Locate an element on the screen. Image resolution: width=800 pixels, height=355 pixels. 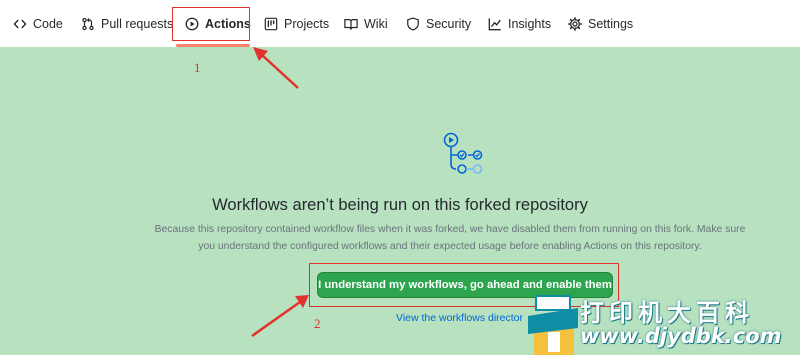
tab-insights: Insights is located at coordinates (519, 24).